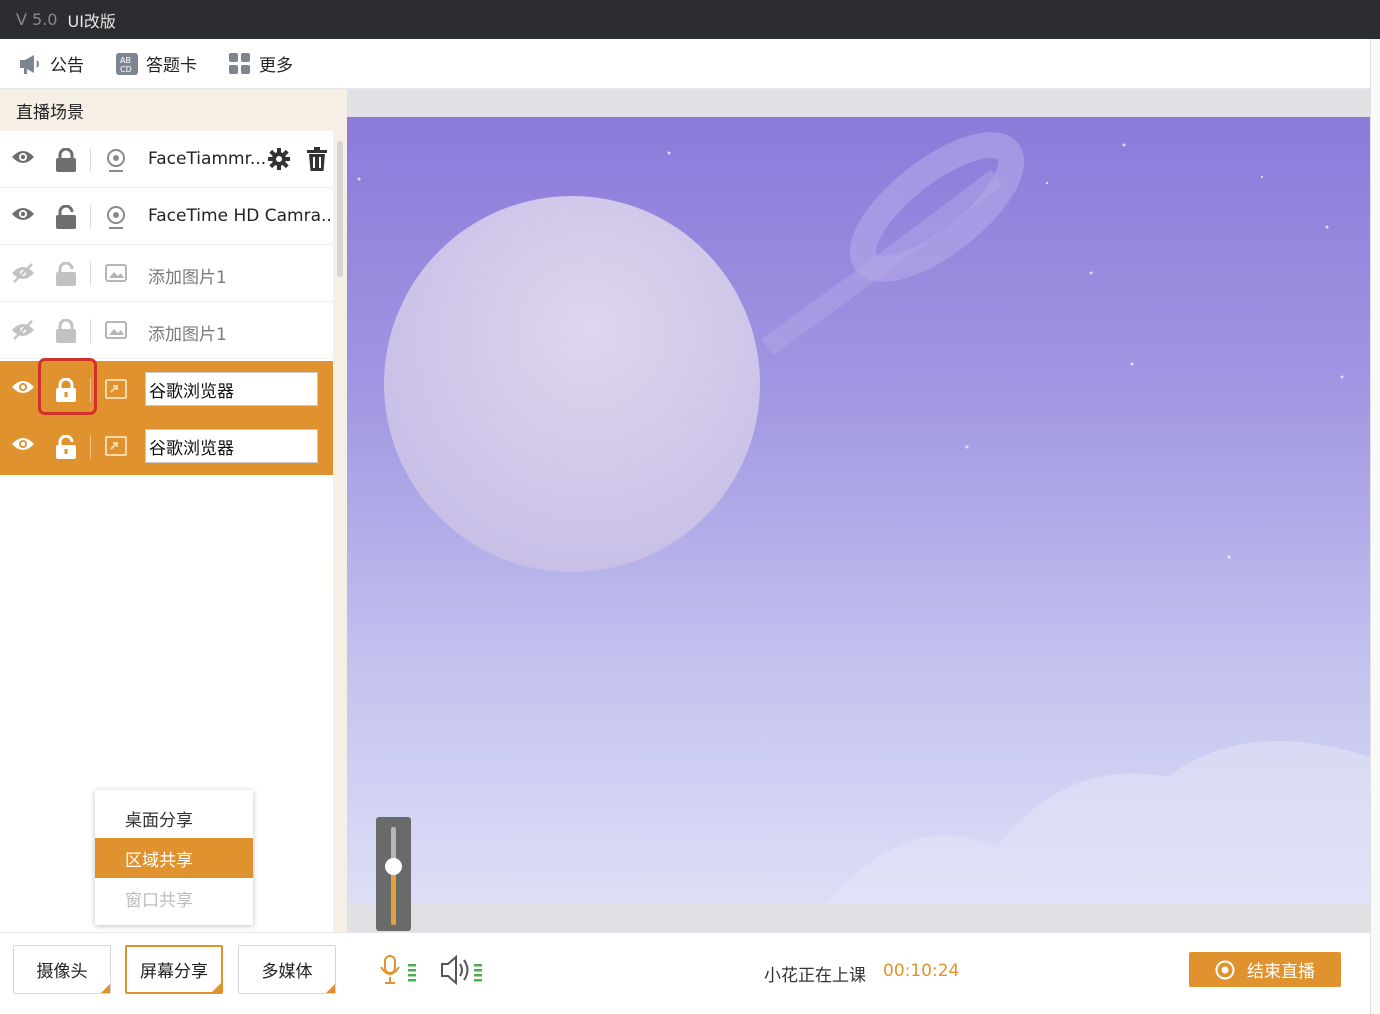 Image resolution: width=1380 pixels, height=1014 pixels. Describe the element at coordinates (340, 531) in the screenshot. I see `sidebar-scrollbar` at that location.